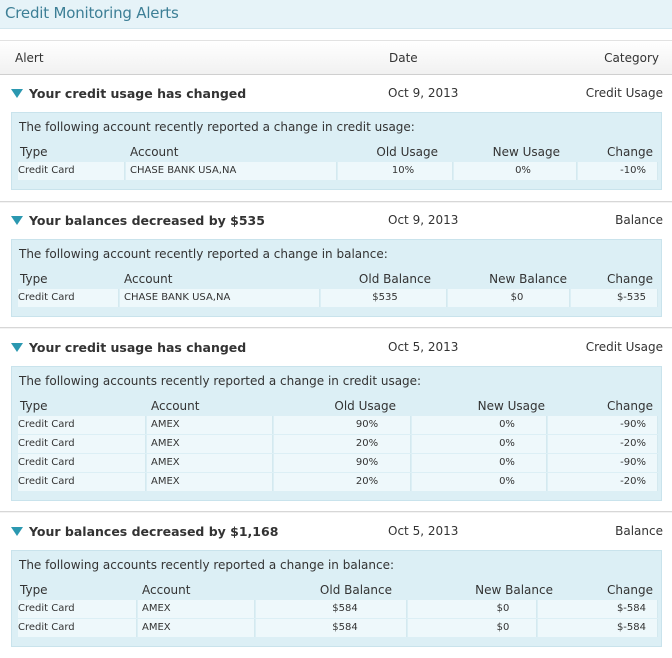 The height and width of the screenshot is (658, 672). What do you see at coordinates (338, 298) in the screenshot?
I see `table-row: Credit Card CHASE BANK USA,NA $535 $0 $-535` at bounding box center [338, 298].